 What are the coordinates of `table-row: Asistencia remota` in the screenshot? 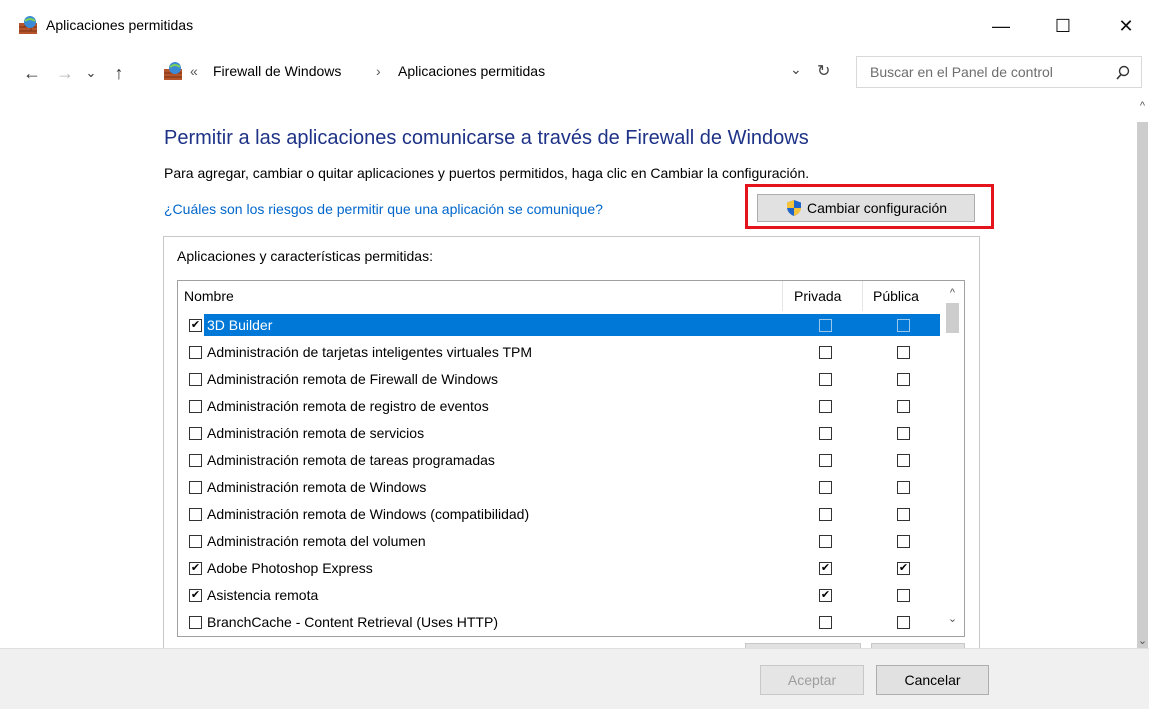 It's located at (559, 595).